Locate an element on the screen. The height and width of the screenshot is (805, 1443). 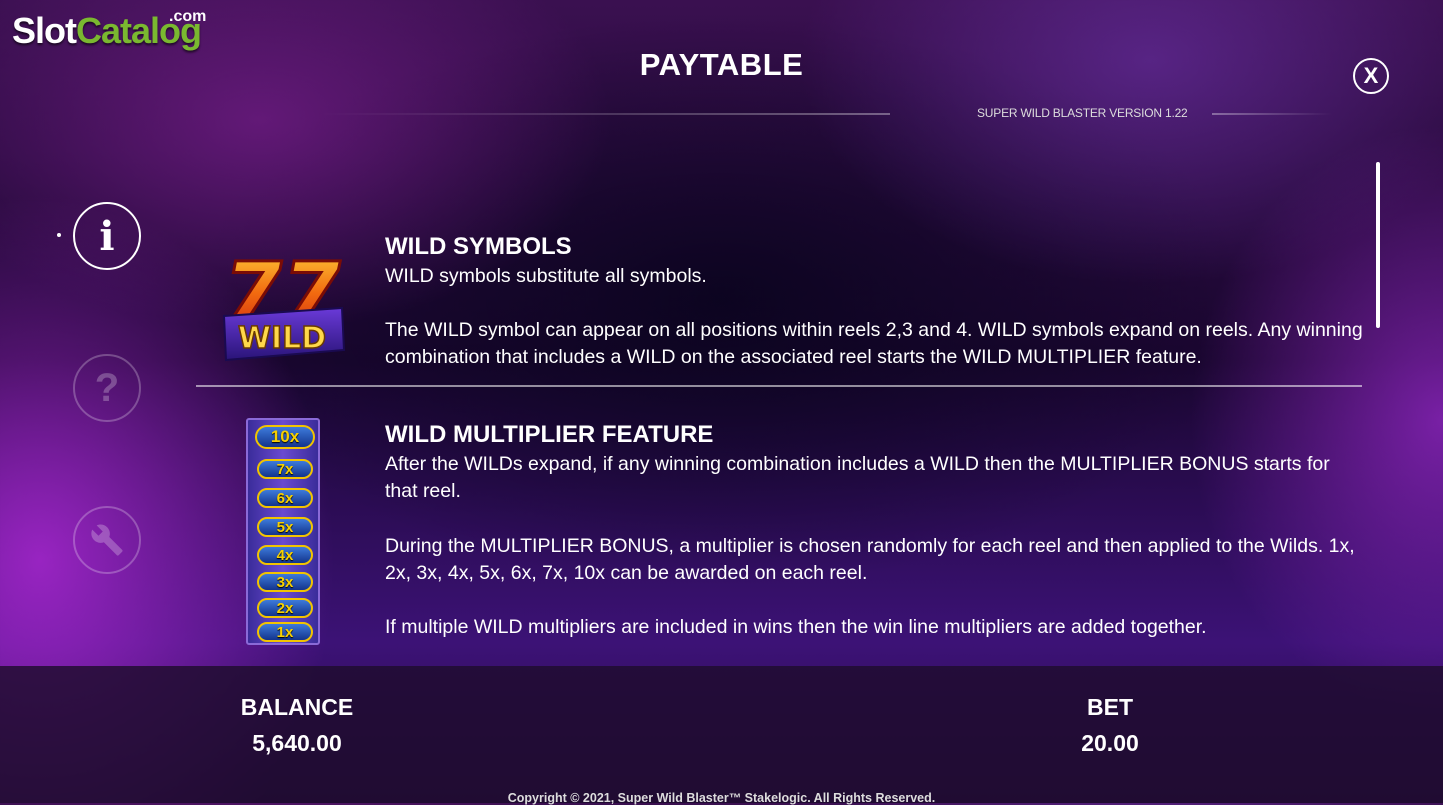
wrench-icon is located at coordinates (107, 540).